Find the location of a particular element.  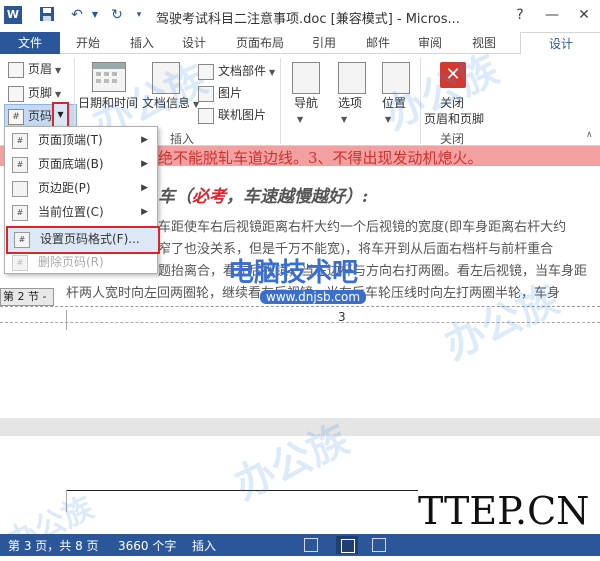

calendar-icon is located at coordinates (109, 77).